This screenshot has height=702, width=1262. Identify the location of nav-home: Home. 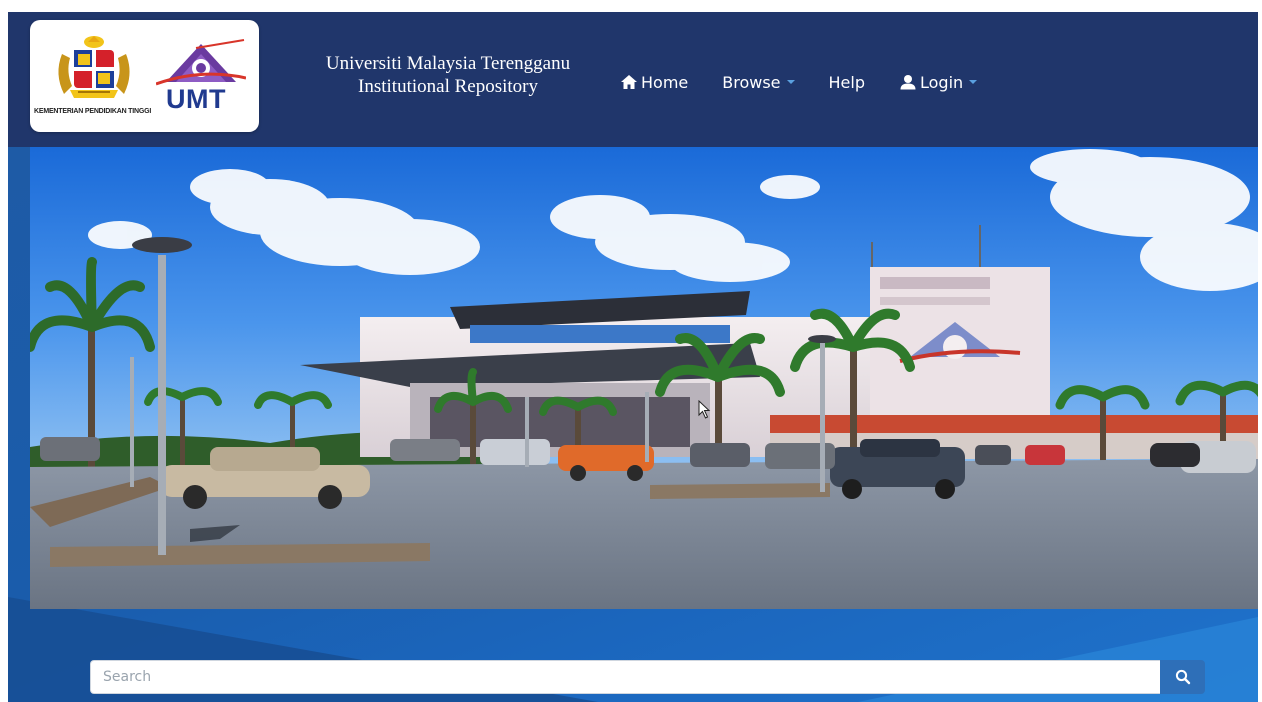
(662, 82).